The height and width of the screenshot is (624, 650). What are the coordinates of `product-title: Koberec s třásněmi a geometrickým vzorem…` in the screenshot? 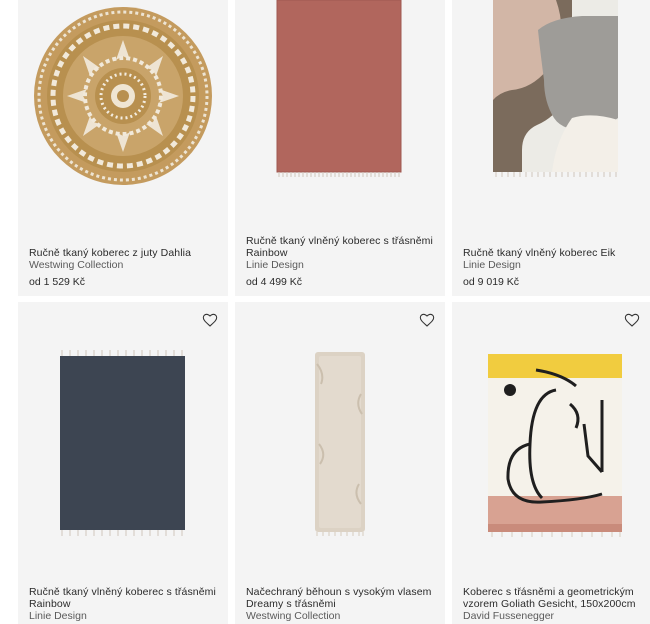 It's located at (552, 598).